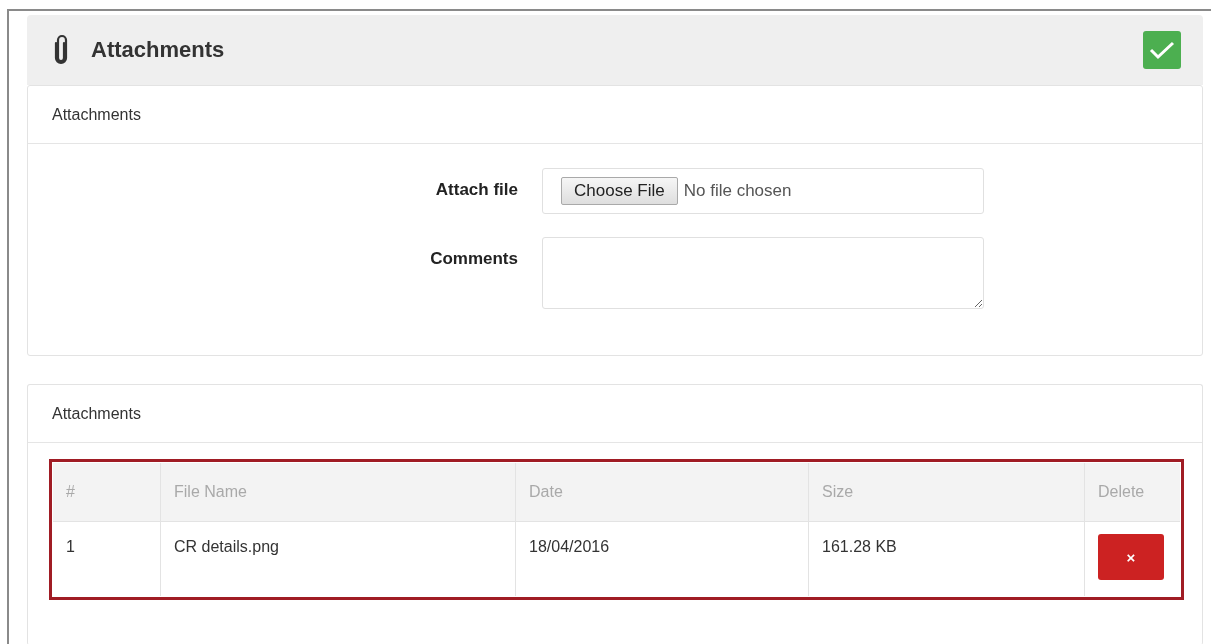  I want to click on comments-field, so click(763, 273).